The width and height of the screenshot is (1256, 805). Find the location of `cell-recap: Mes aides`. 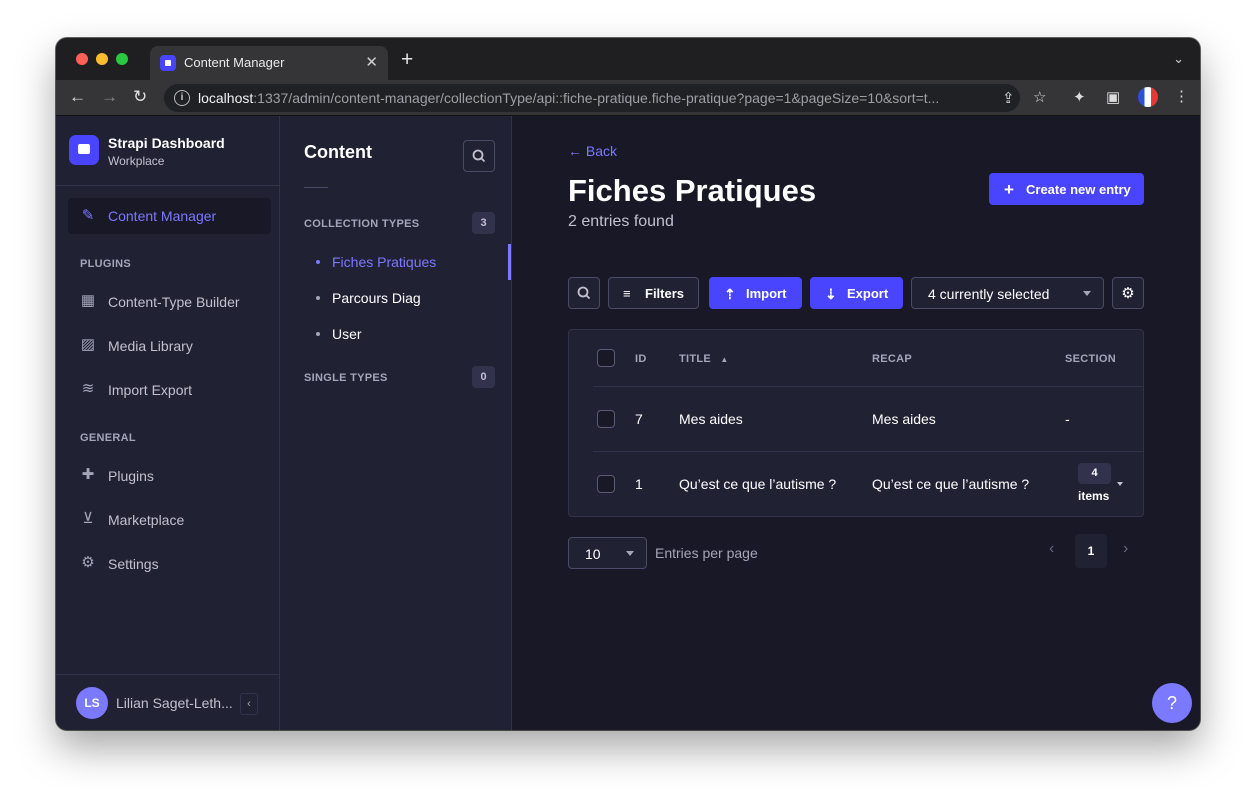

cell-recap: Mes aides is located at coordinates (904, 419).